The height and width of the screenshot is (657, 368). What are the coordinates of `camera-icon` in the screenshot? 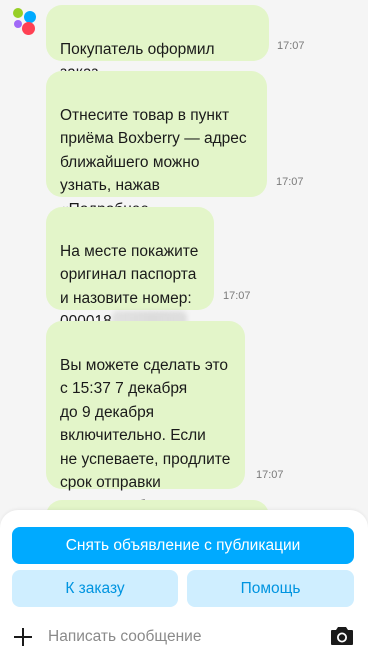 It's located at (342, 636).